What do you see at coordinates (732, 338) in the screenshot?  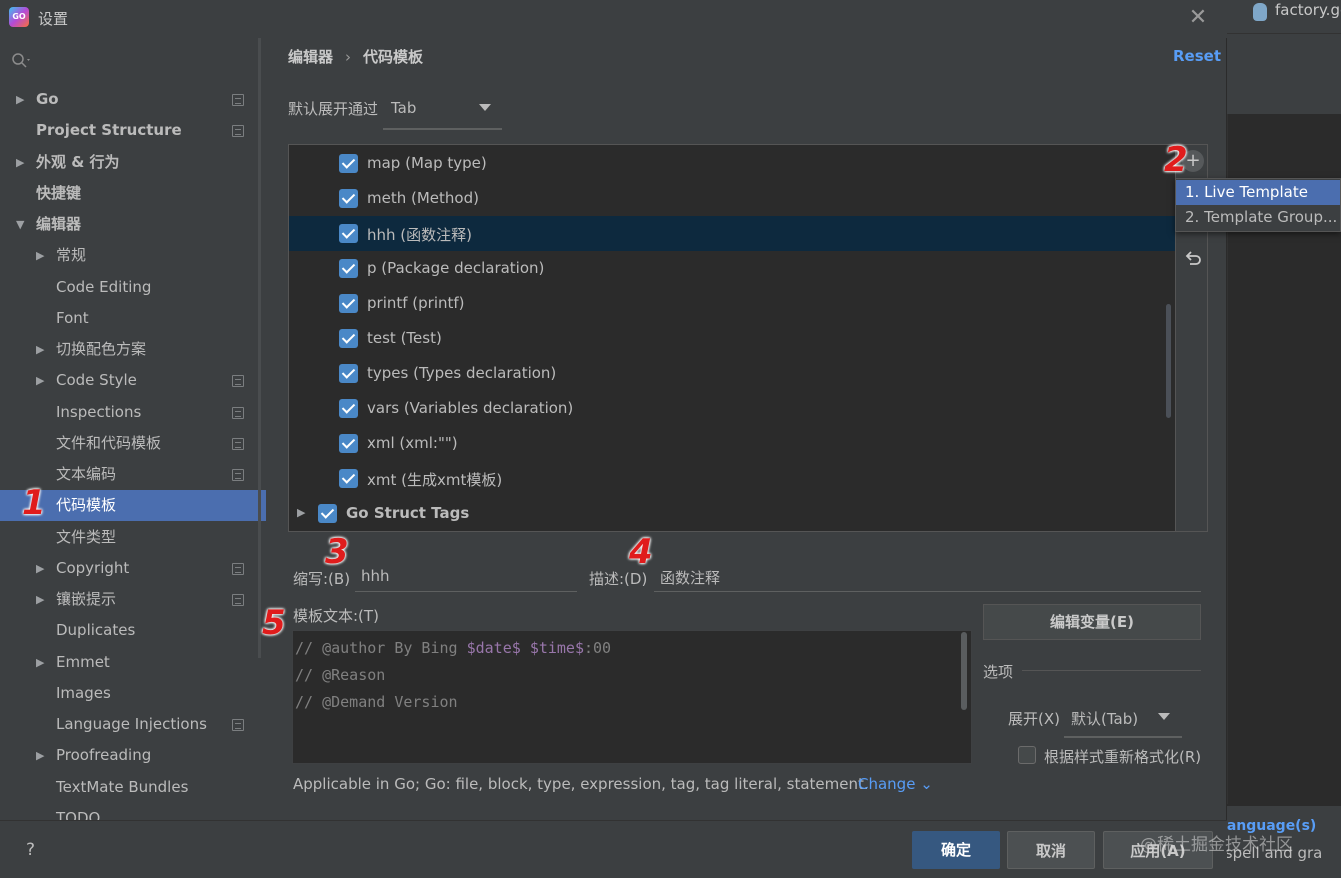 I see `template-row: test (Test)` at bounding box center [732, 338].